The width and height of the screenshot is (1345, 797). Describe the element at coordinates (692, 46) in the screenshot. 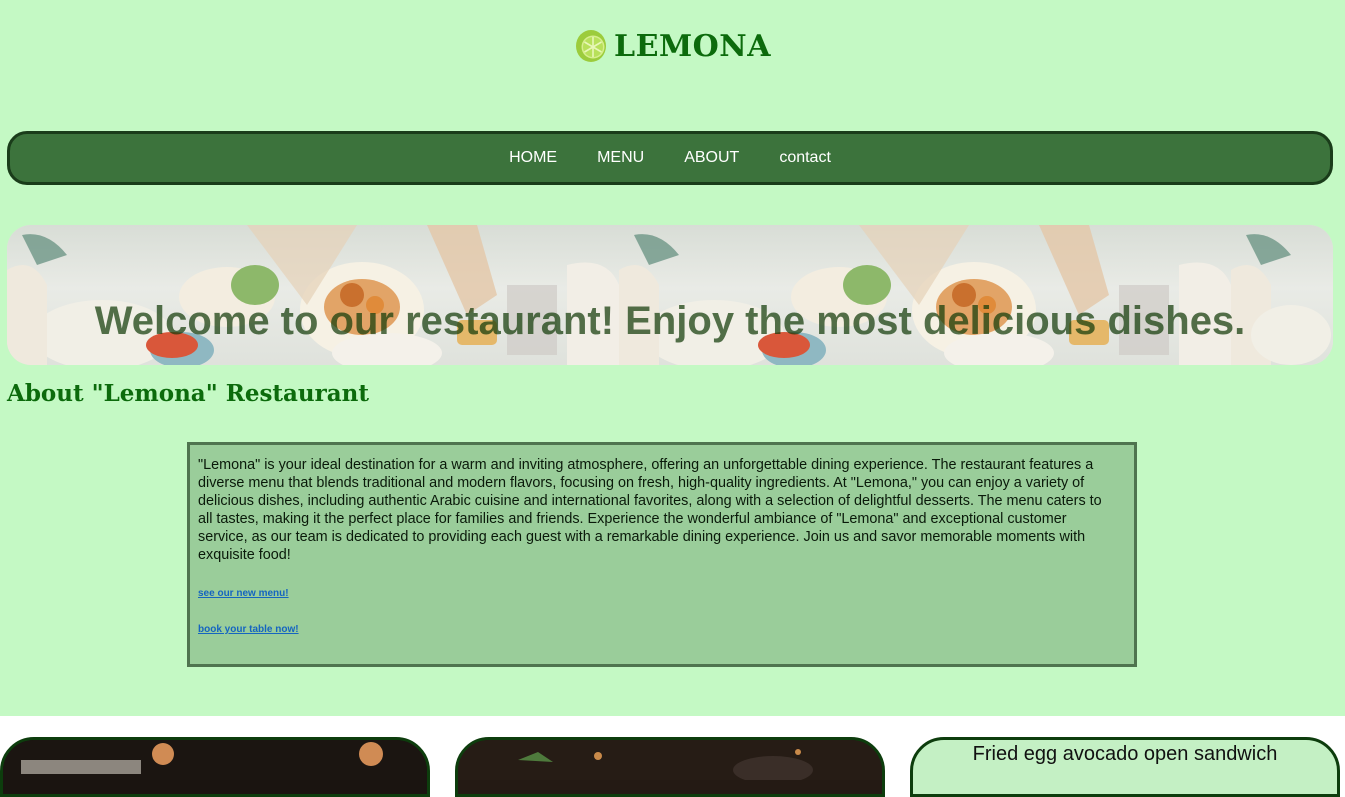

I see `brand-name: LEMONA` at that location.